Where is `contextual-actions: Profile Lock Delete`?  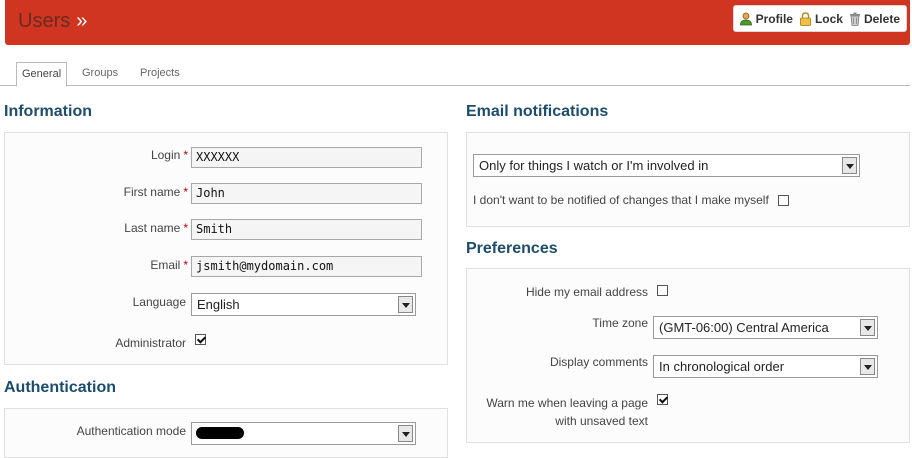 contextual-actions: Profile Lock Delete is located at coordinates (820, 18).